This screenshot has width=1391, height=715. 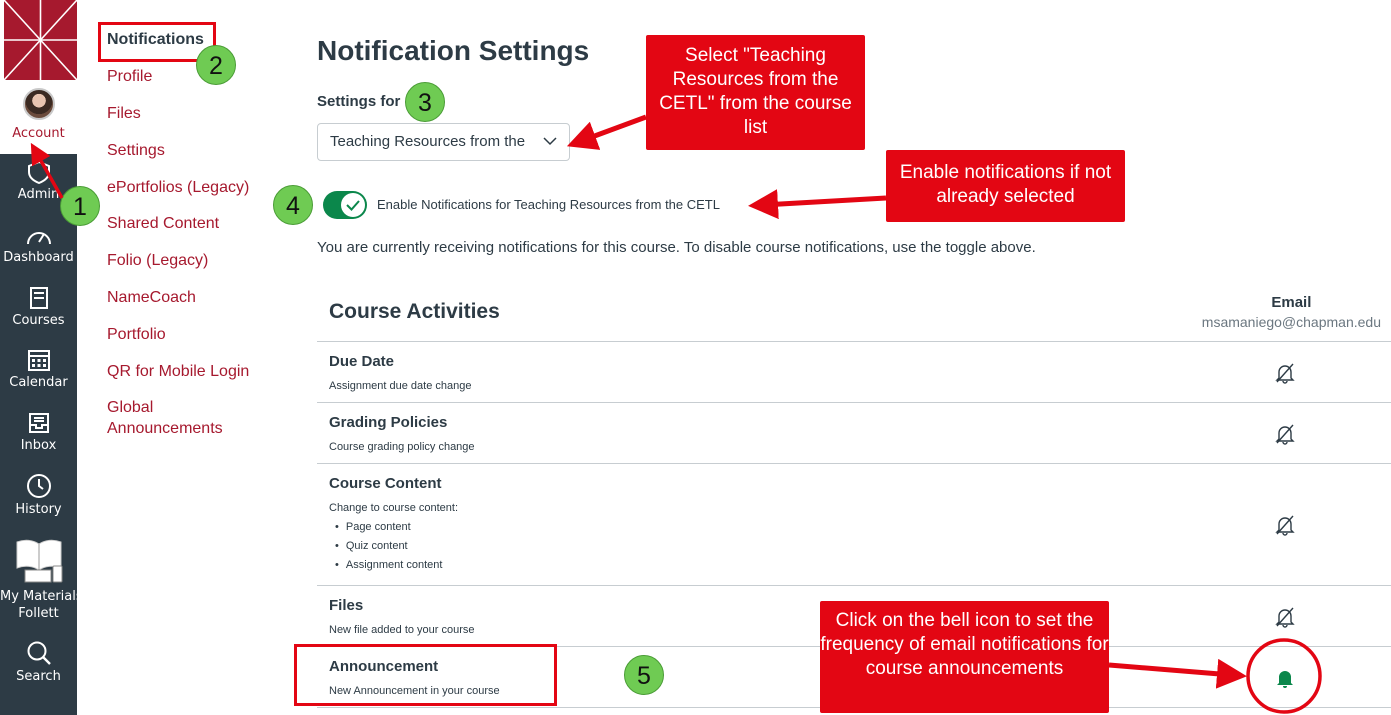 What do you see at coordinates (38, 298) in the screenshot?
I see `courses-icon` at bounding box center [38, 298].